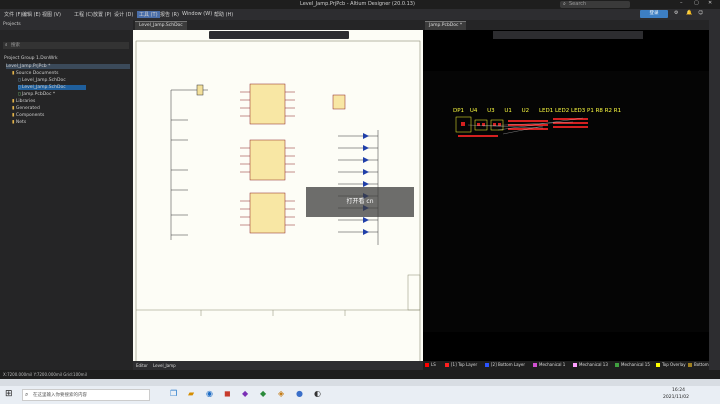 This screenshot has height=404, width=720. I want to click on layer-label: LS, so click(433, 364).